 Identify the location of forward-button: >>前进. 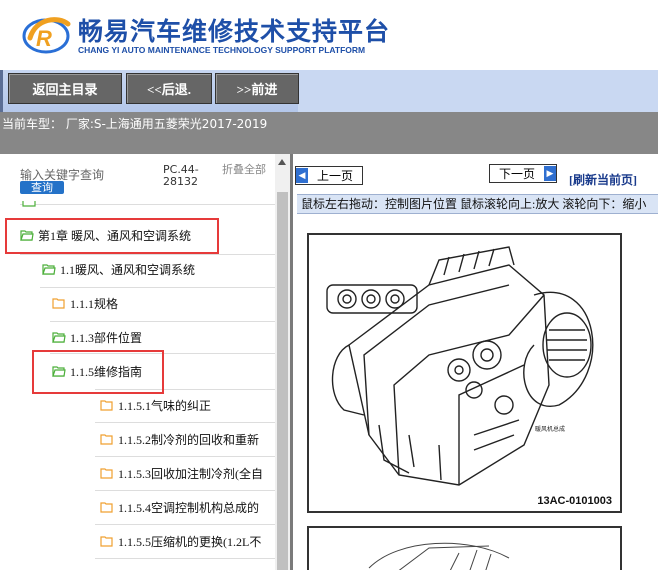
(257, 88).